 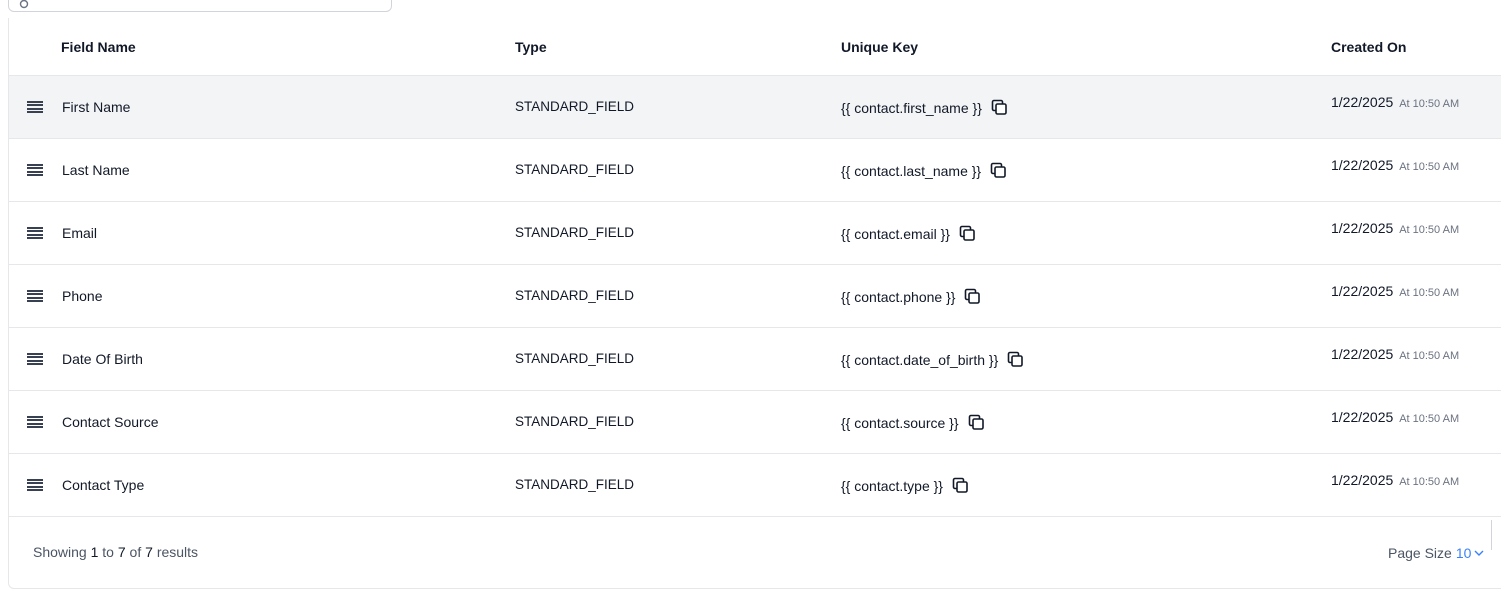 What do you see at coordinates (1368, 47) in the screenshot?
I see `column-header-created-on: Created On` at bounding box center [1368, 47].